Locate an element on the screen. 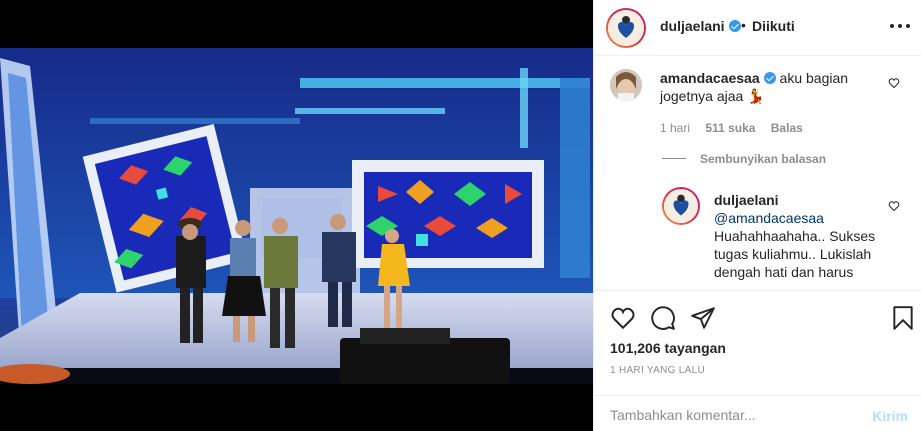 The image size is (921, 431). reply-button: Balas is located at coordinates (787, 128).